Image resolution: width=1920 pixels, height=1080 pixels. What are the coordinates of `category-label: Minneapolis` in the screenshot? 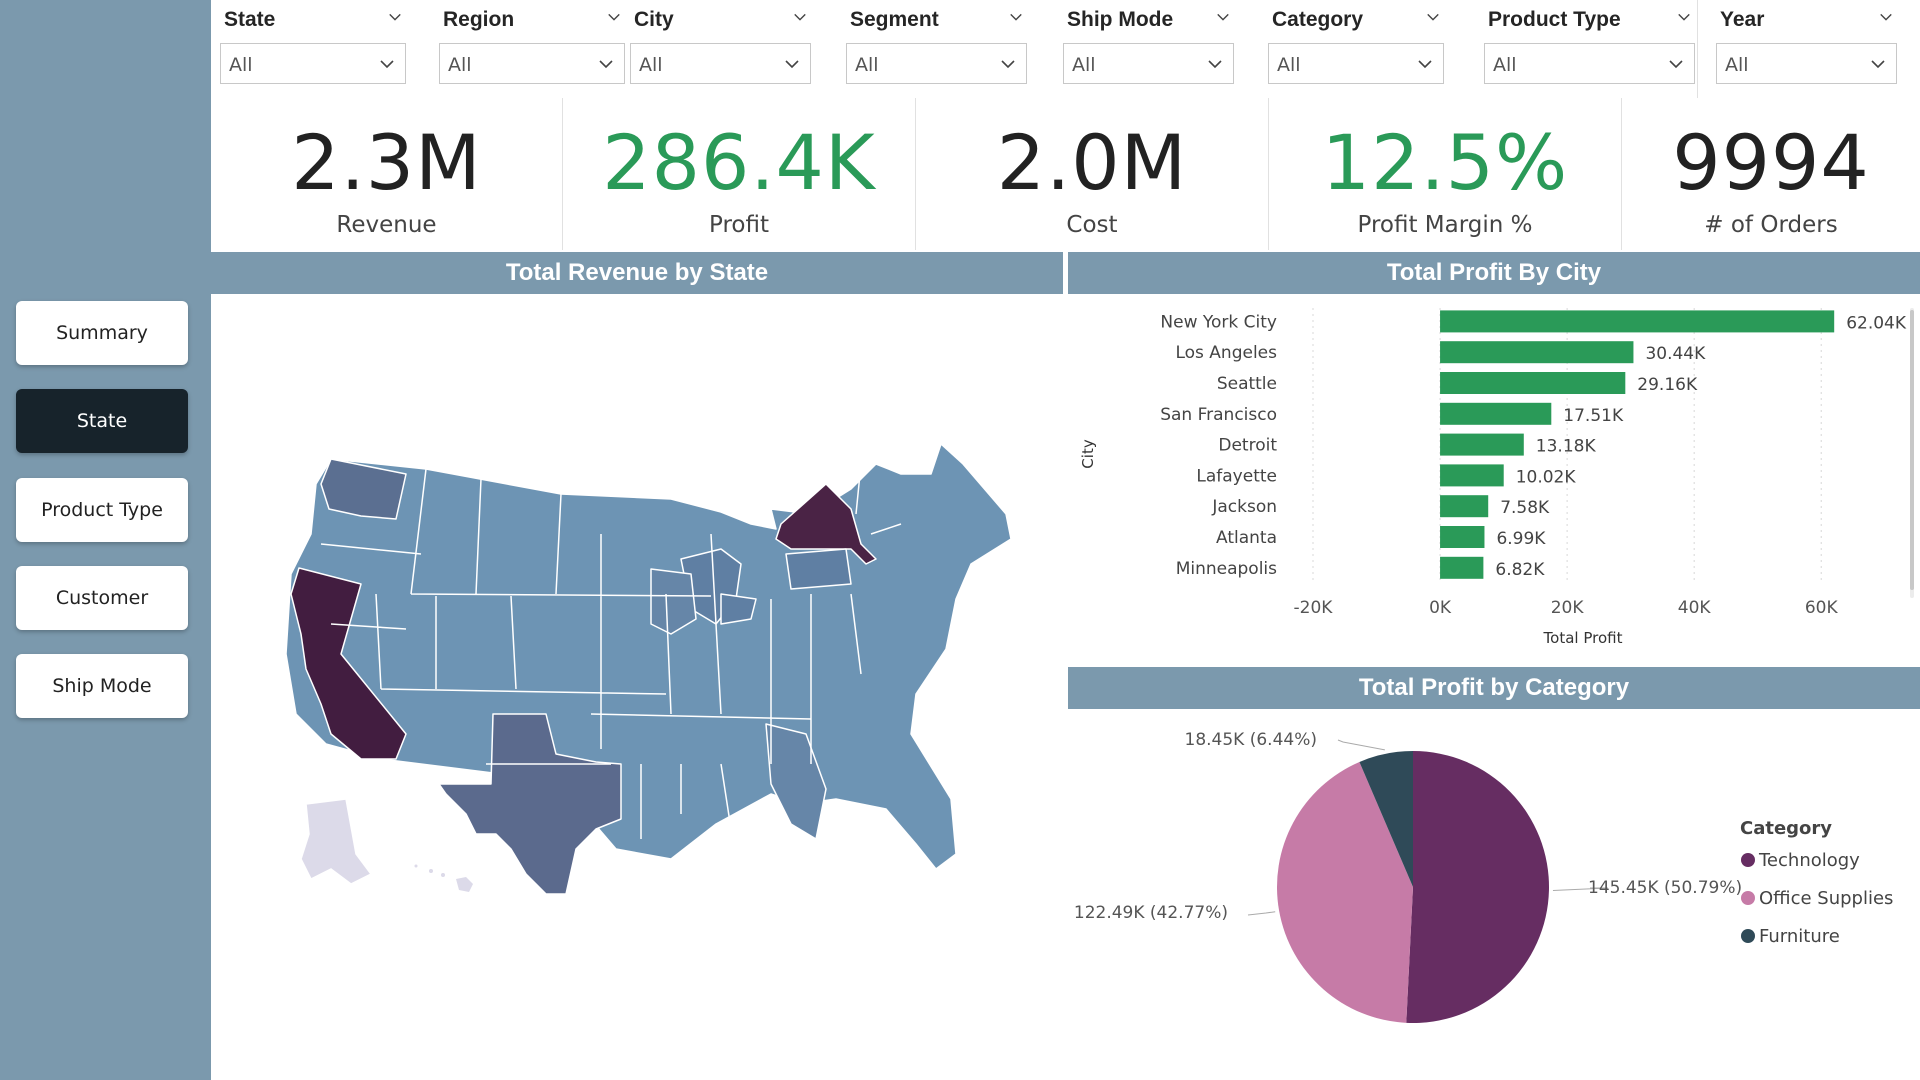 It's located at (1226, 569).